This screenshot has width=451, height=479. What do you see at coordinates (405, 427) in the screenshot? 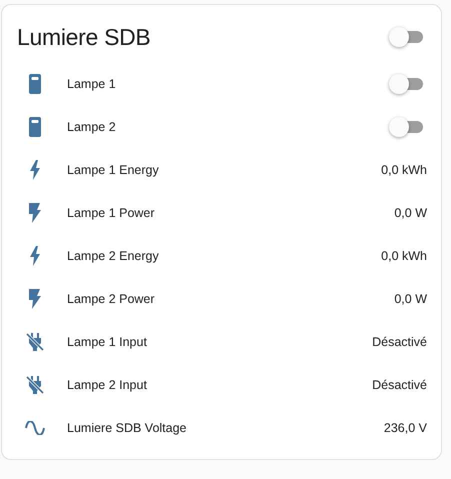
I see `entity-state: 236,0 V` at bounding box center [405, 427].